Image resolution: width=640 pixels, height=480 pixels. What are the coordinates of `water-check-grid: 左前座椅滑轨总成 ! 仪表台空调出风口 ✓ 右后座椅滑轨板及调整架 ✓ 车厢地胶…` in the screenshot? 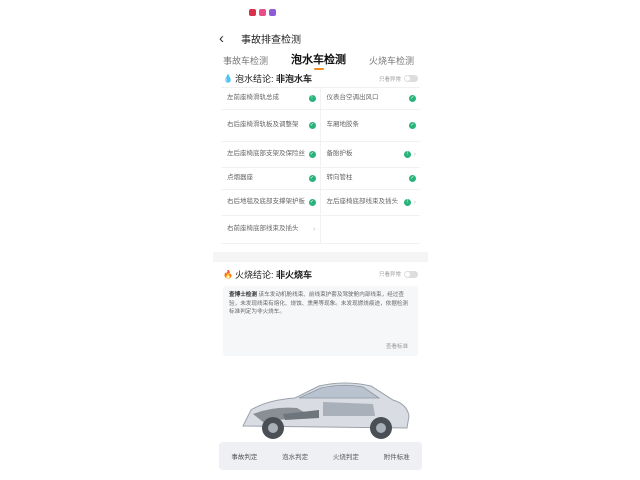 It's located at (320, 165).